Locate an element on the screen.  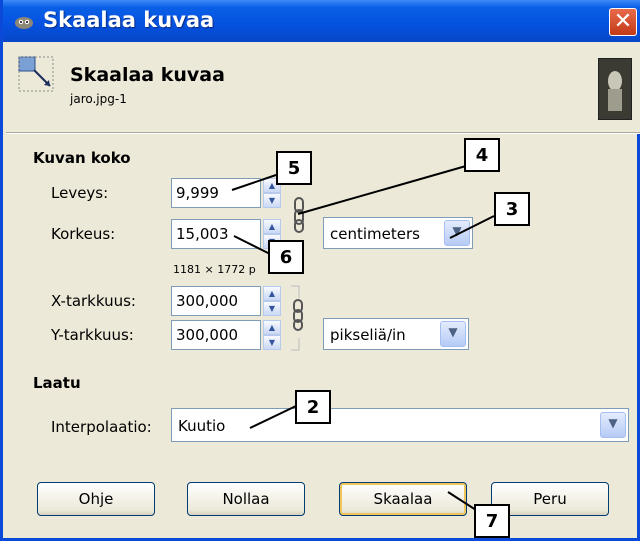
unit-select: centimeters ▼ is located at coordinates (398, 233).